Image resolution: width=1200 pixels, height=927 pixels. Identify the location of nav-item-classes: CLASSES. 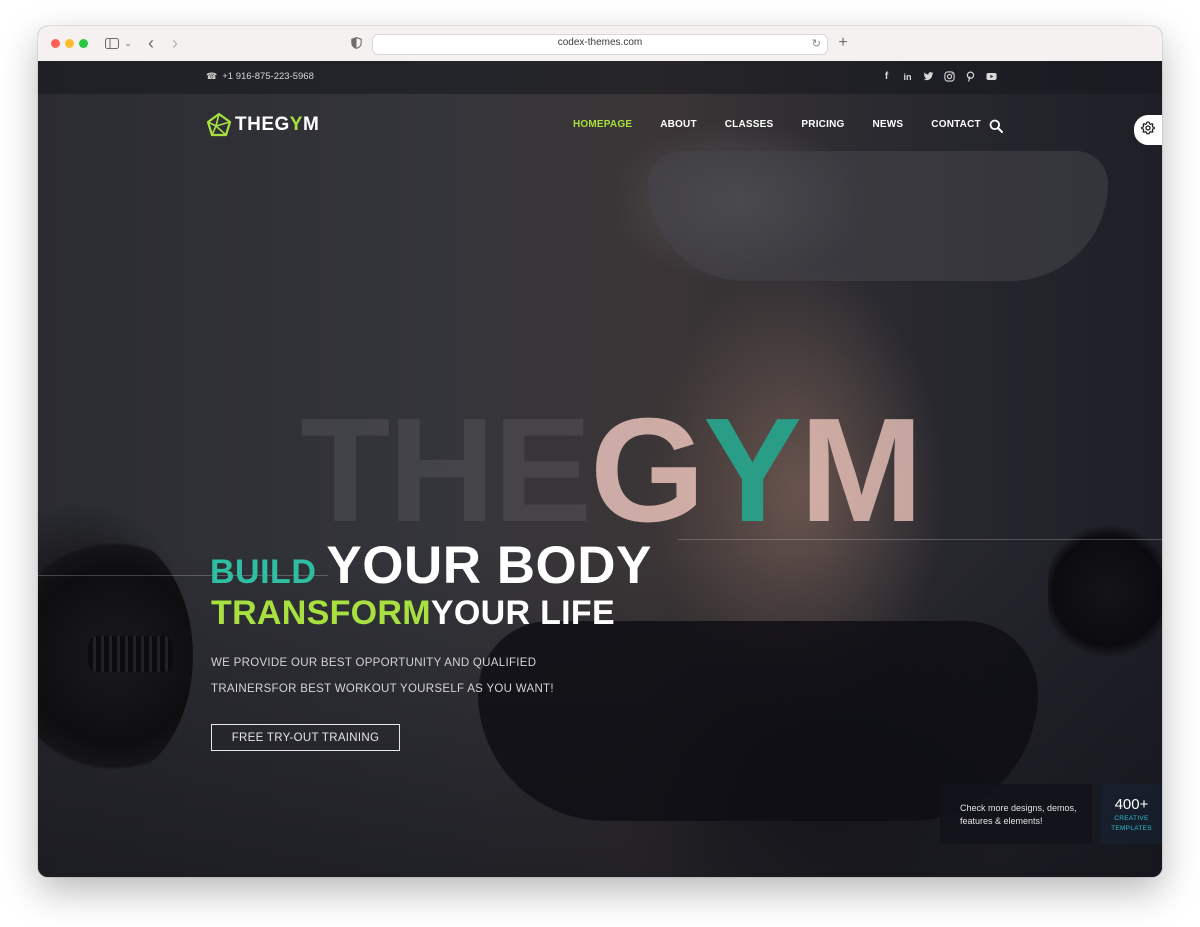
(749, 124).